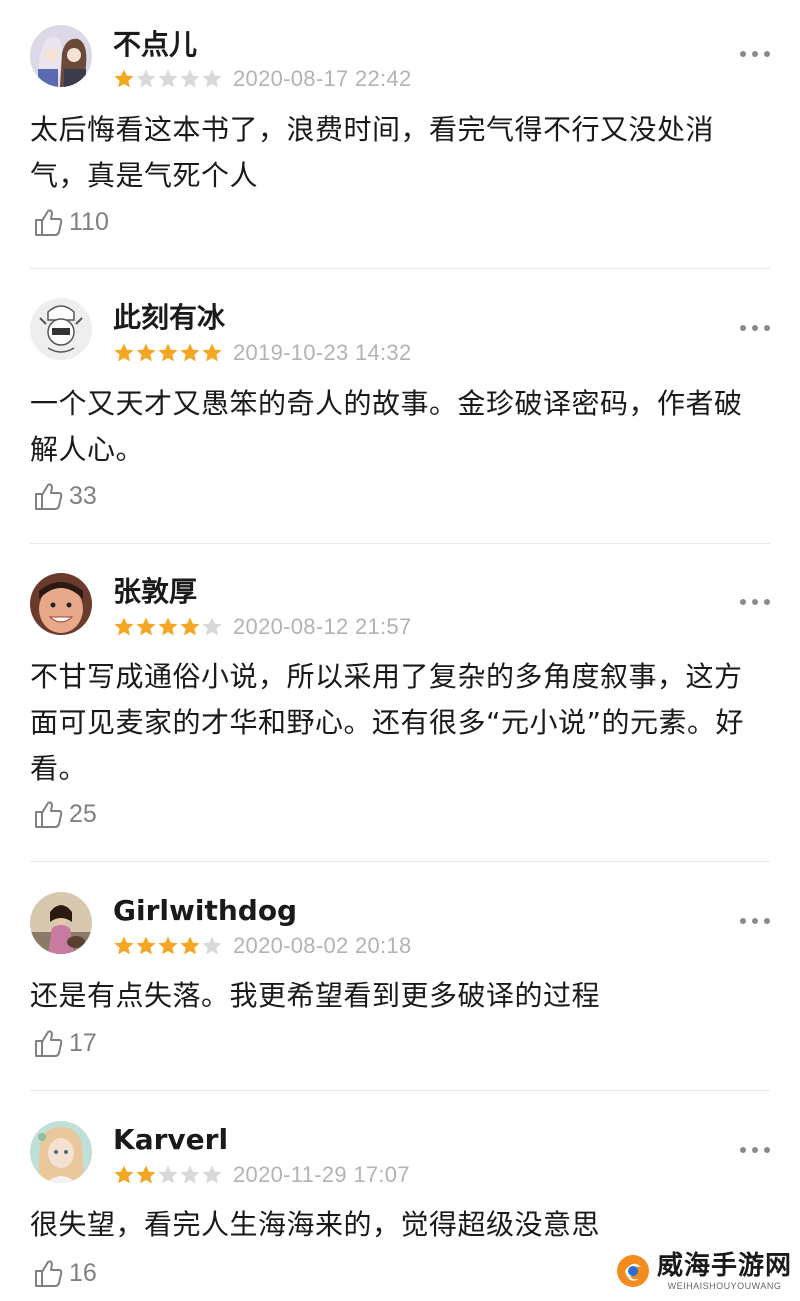 The height and width of the screenshot is (1301, 800). I want to click on site-watermark: 威海手游网 WEIHAISHOUYOUWANG, so click(703, 1271).